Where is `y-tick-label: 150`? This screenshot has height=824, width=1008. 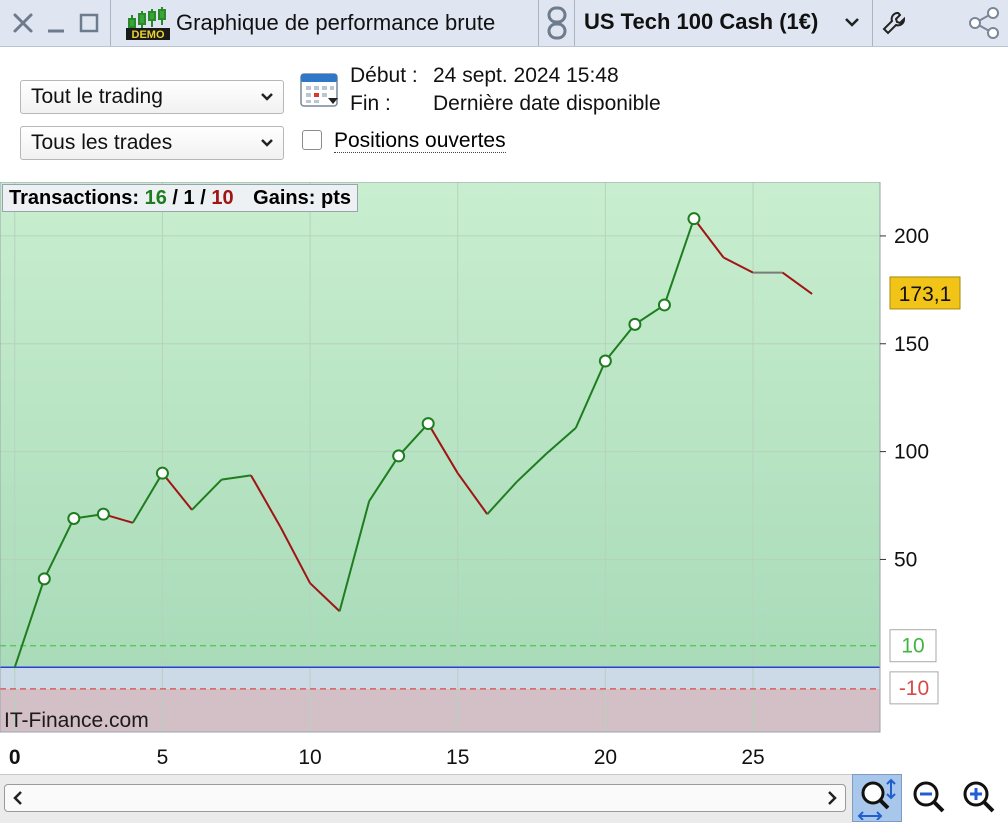 y-tick-label: 150 is located at coordinates (911, 344).